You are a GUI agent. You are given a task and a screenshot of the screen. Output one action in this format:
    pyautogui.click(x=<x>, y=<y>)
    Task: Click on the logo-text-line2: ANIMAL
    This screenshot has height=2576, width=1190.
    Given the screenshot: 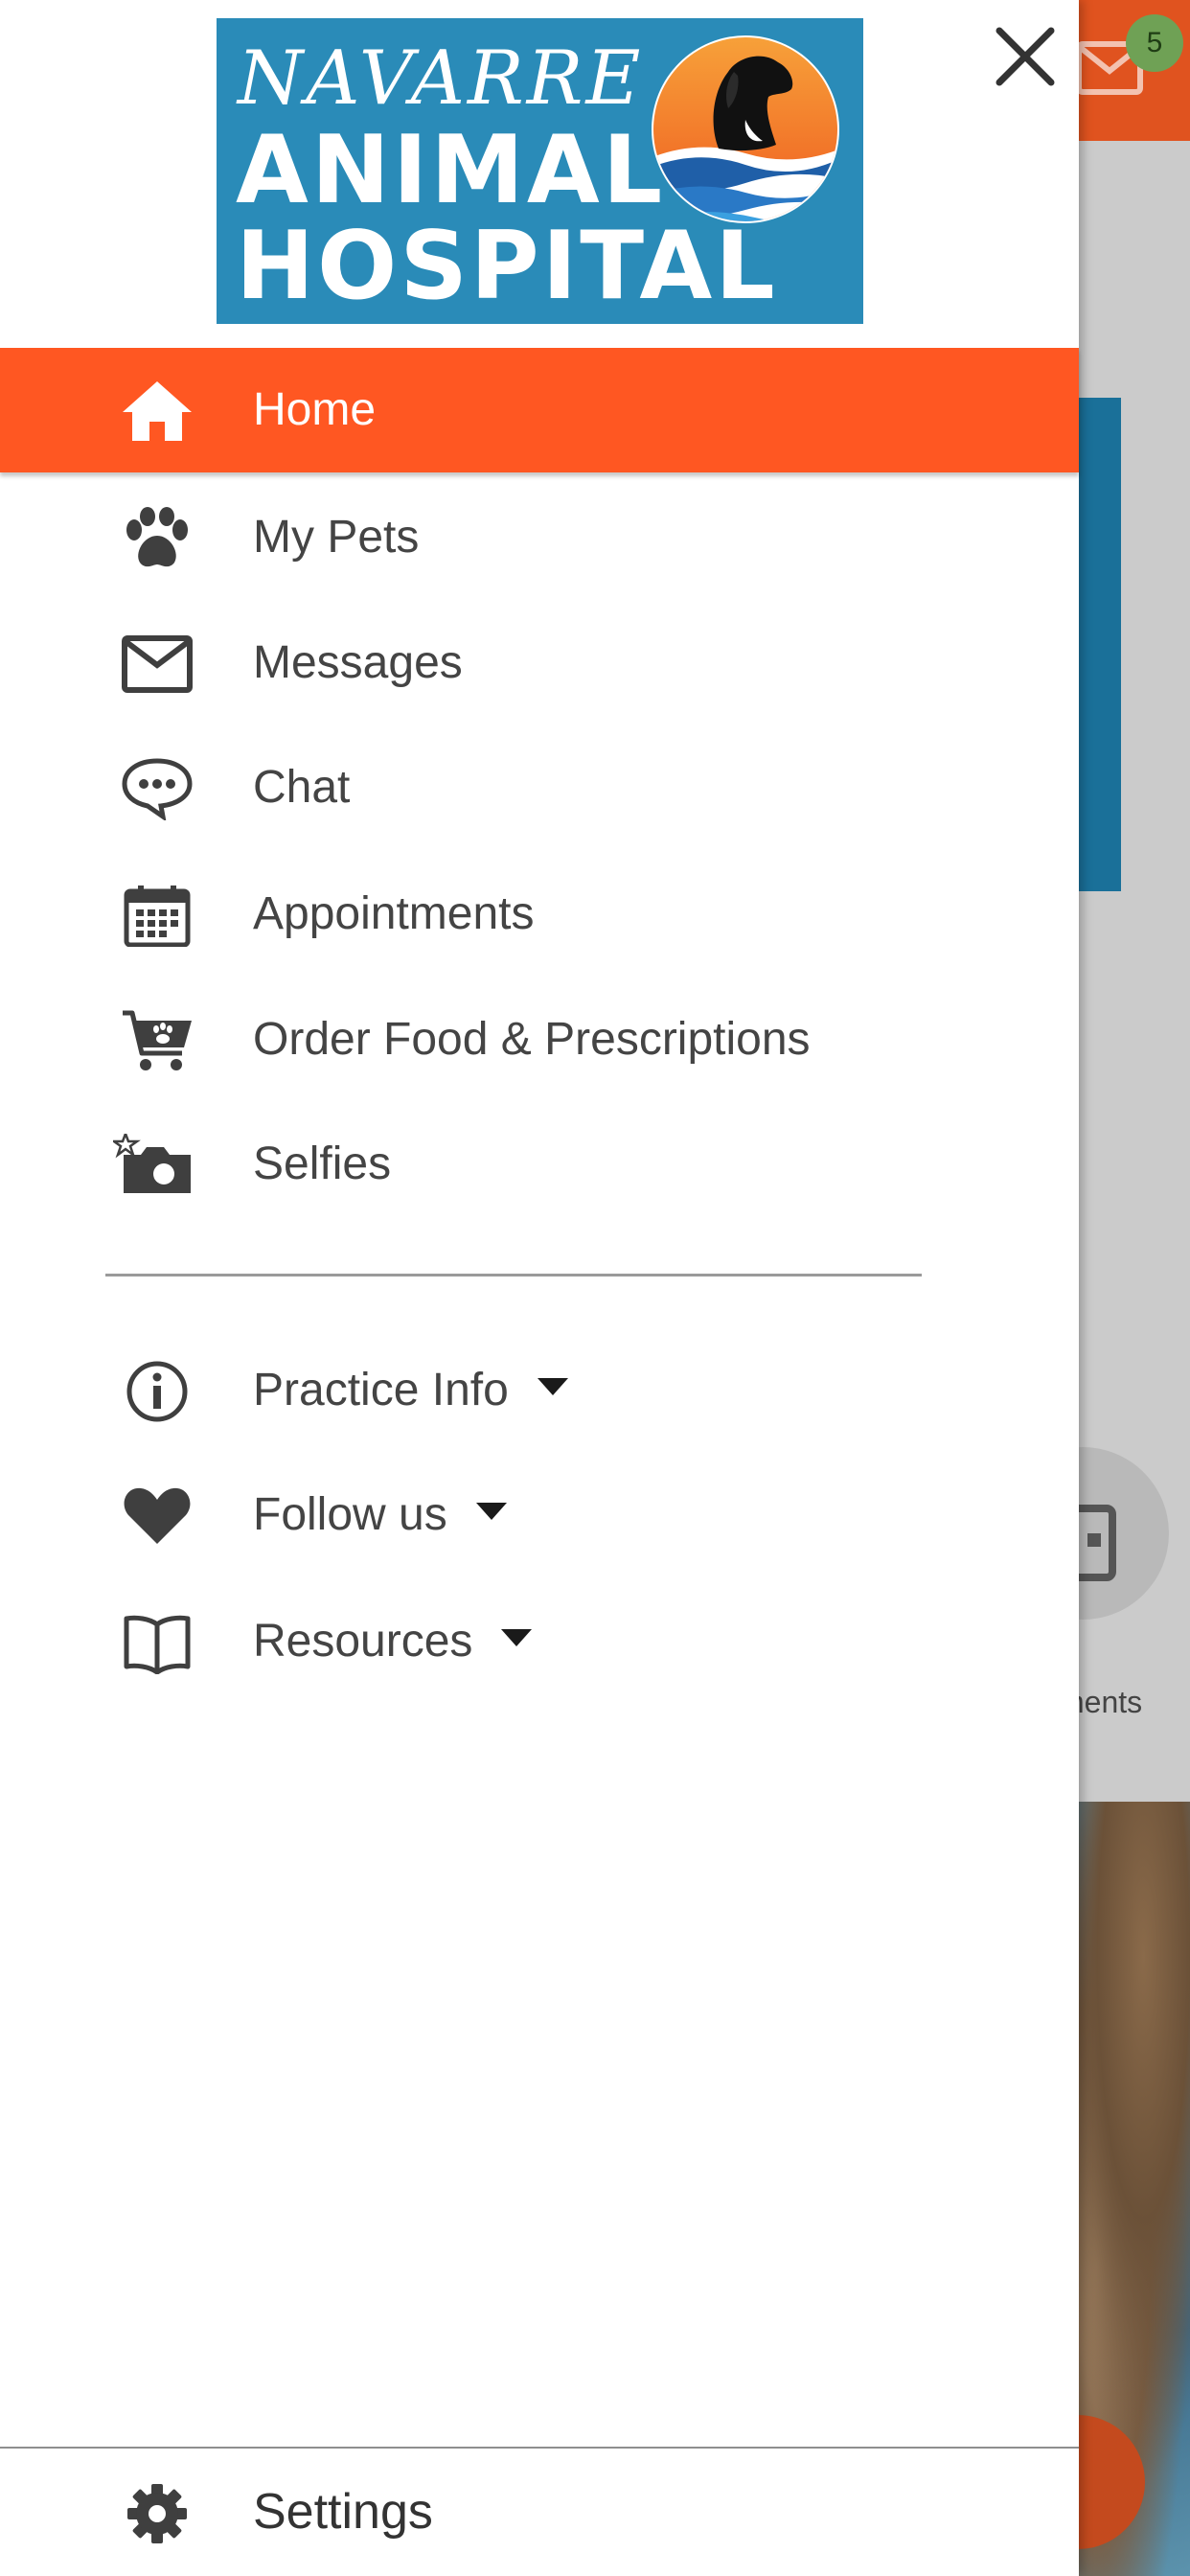 What is the action you would take?
    pyautogui.click(x=451, y=170)
    